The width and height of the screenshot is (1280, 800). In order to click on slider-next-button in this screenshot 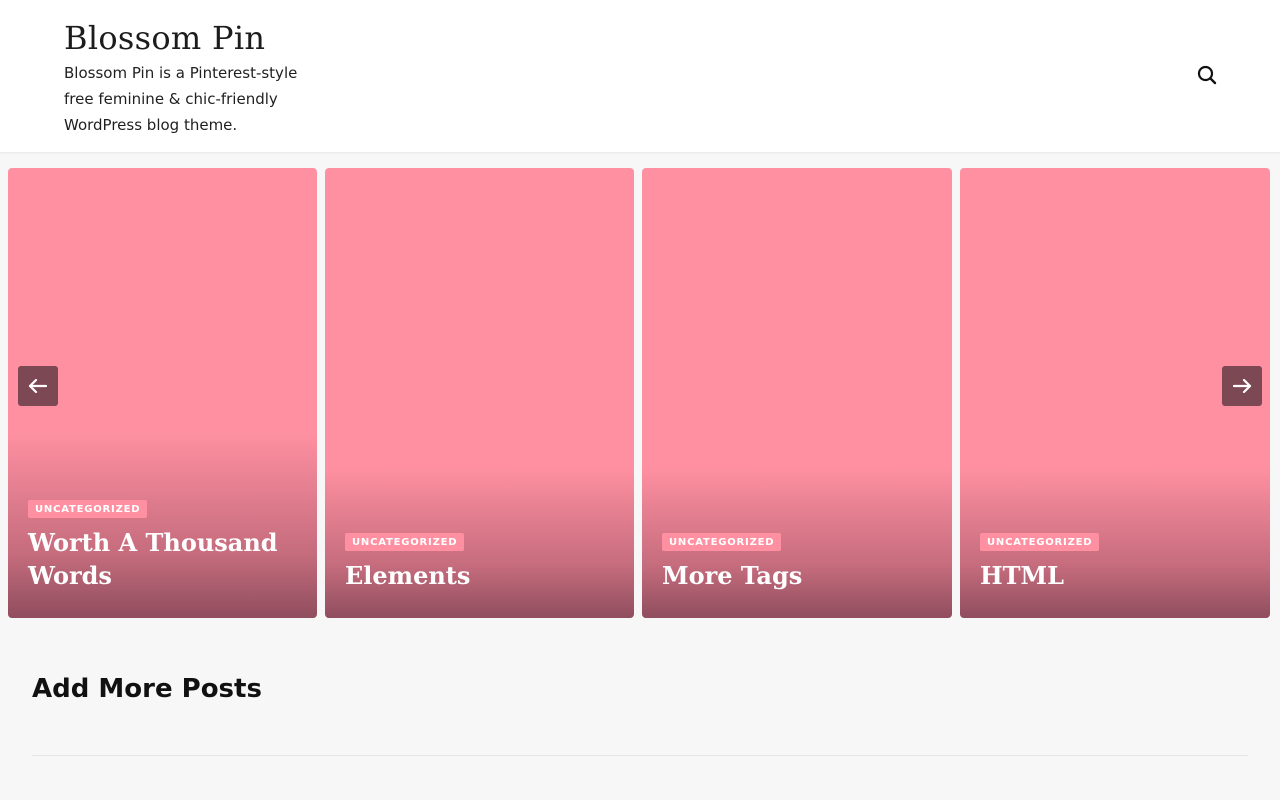, I will do `click(1242, 386)`.